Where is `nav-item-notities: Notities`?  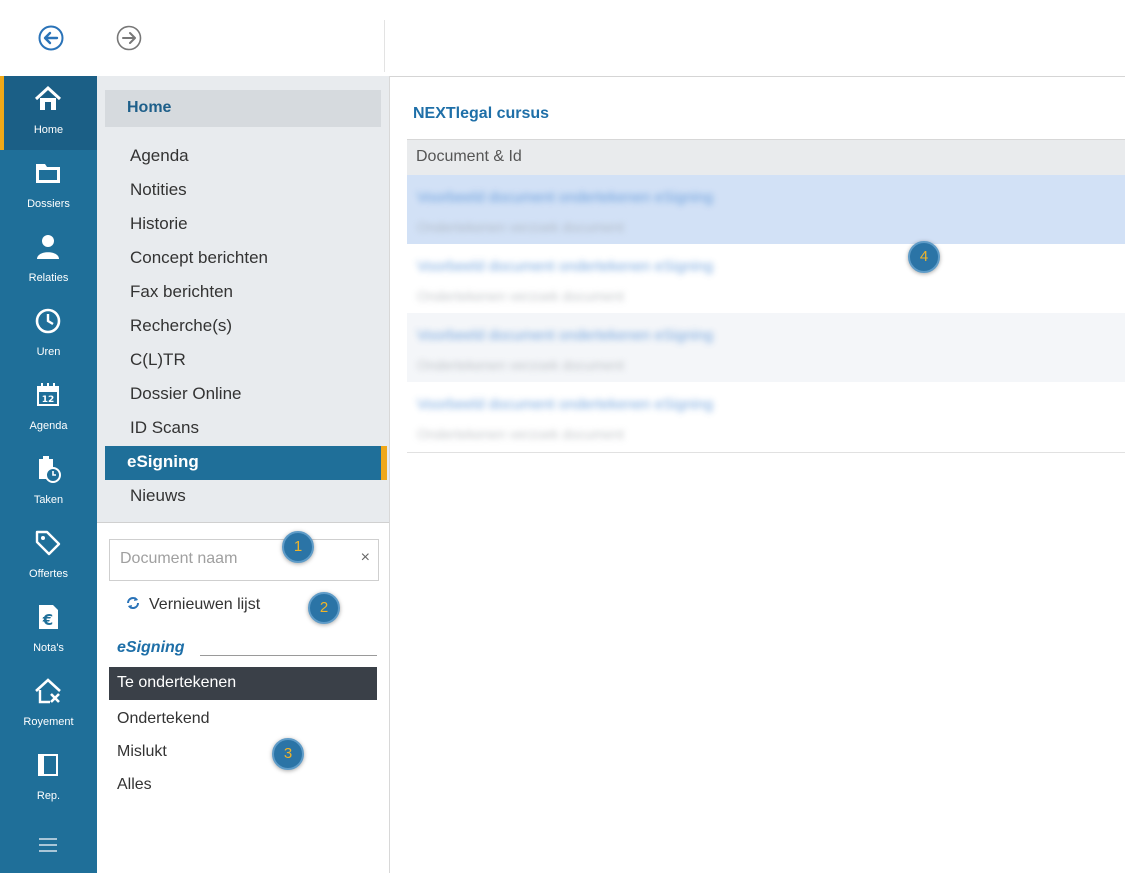 nav-item-notities: Notities is located at coordinates (158, 190).